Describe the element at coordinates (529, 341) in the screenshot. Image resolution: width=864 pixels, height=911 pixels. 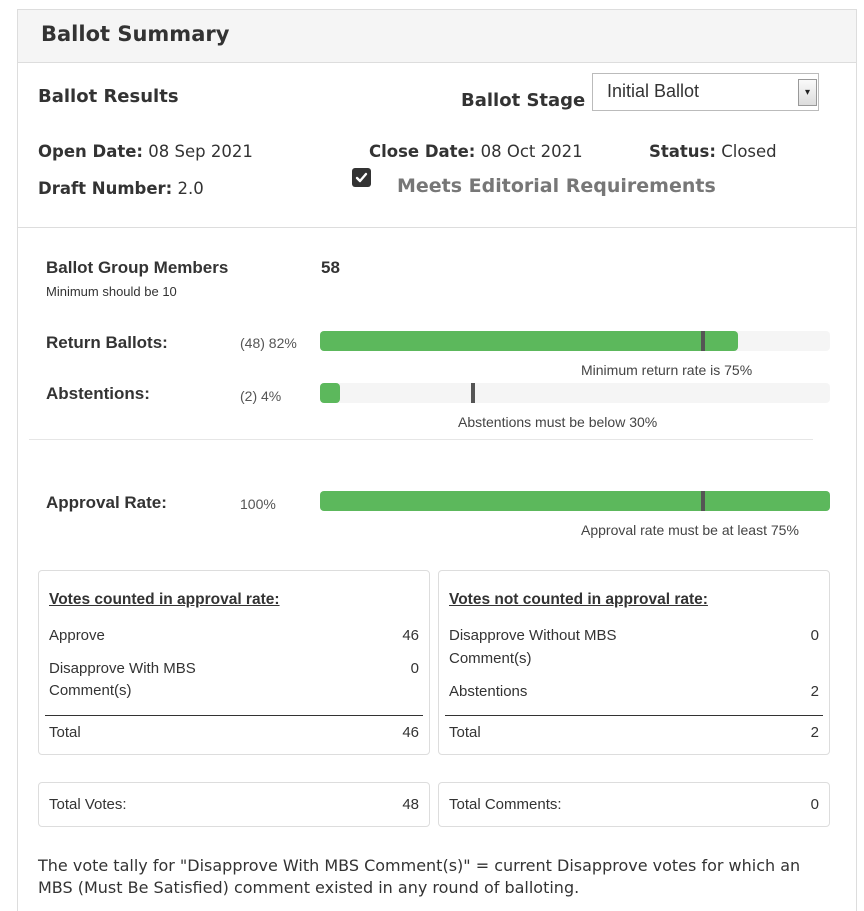
I see `return-ballots-fill` at that location.